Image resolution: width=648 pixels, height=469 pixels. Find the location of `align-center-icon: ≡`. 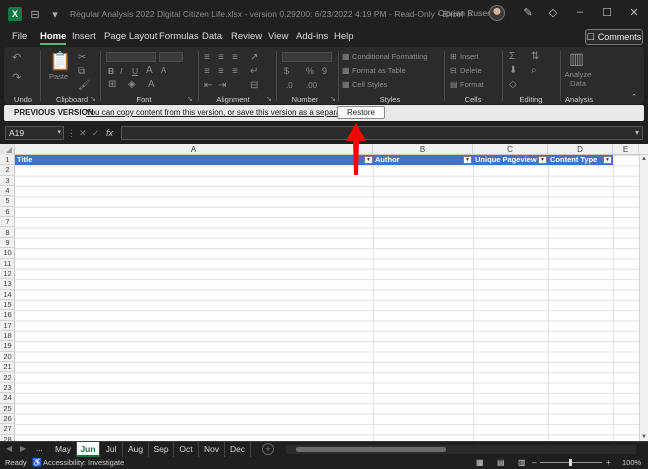

align-center-icon: ≡ is located at coordinates (221, 72).